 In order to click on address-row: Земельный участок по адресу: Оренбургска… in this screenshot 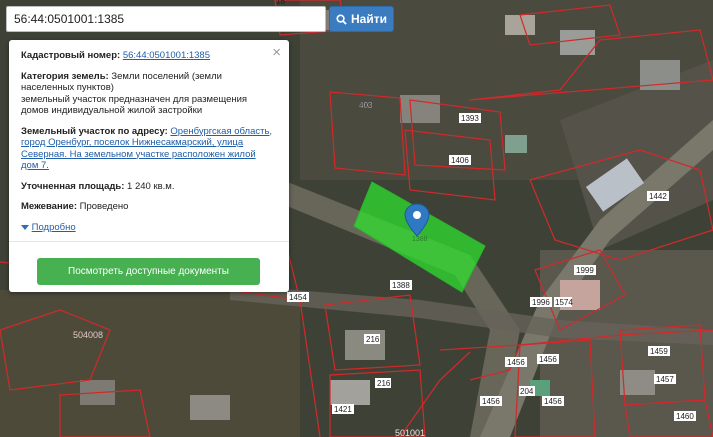, I will do `click(149, 149)`.